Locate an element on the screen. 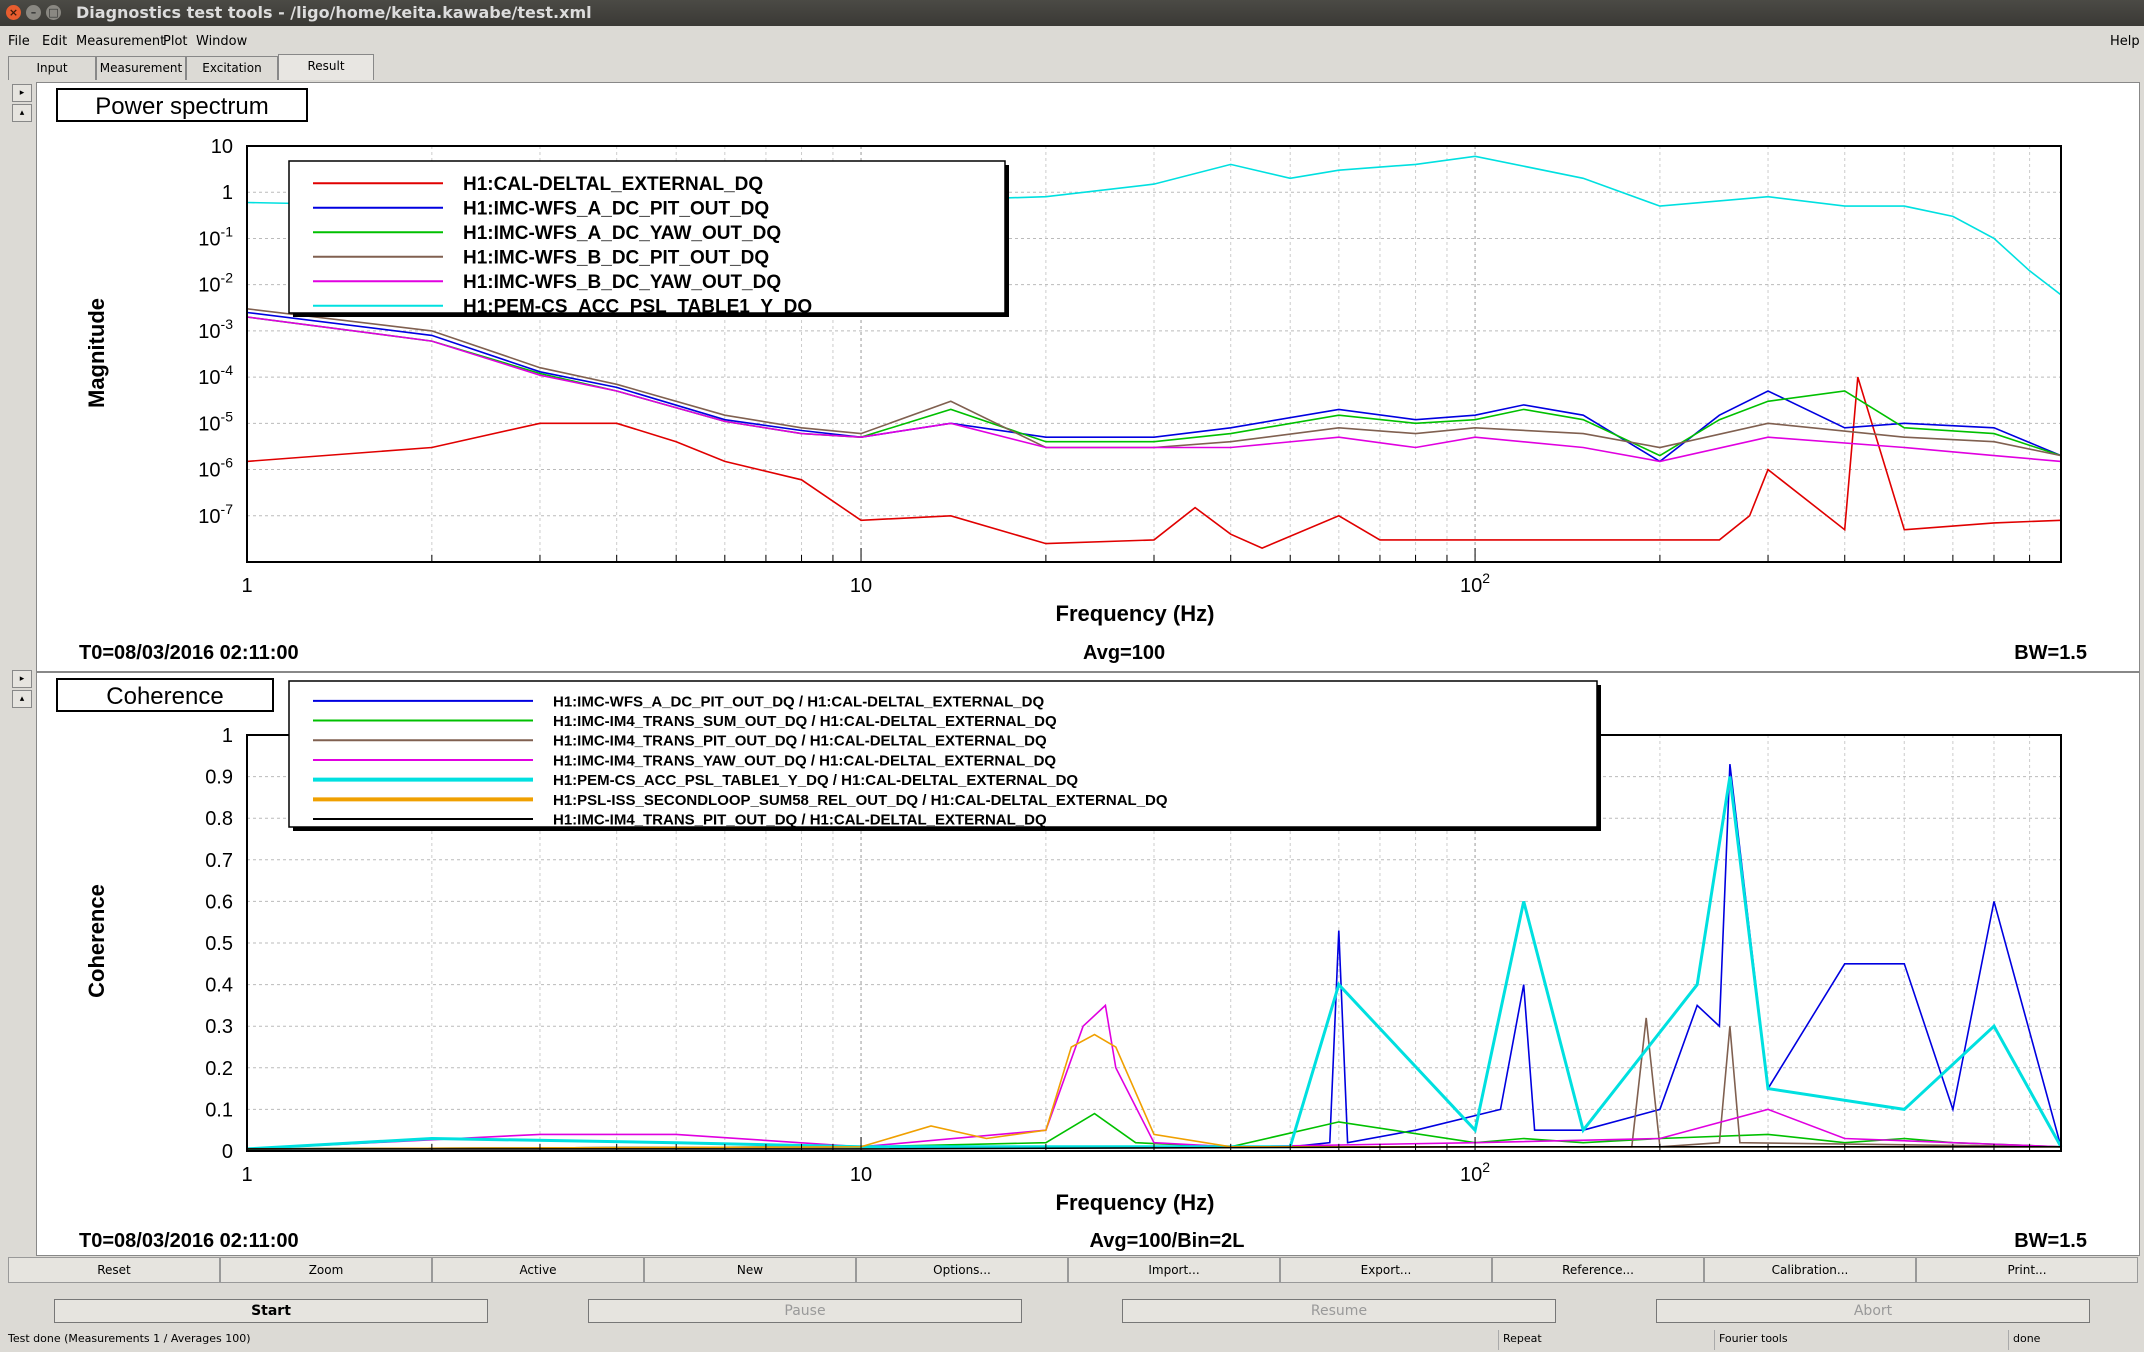 The width and height of the screenshot is (2144, 1352). panel2-collapse-icon: ▴ is located at coordinates (22, 699).